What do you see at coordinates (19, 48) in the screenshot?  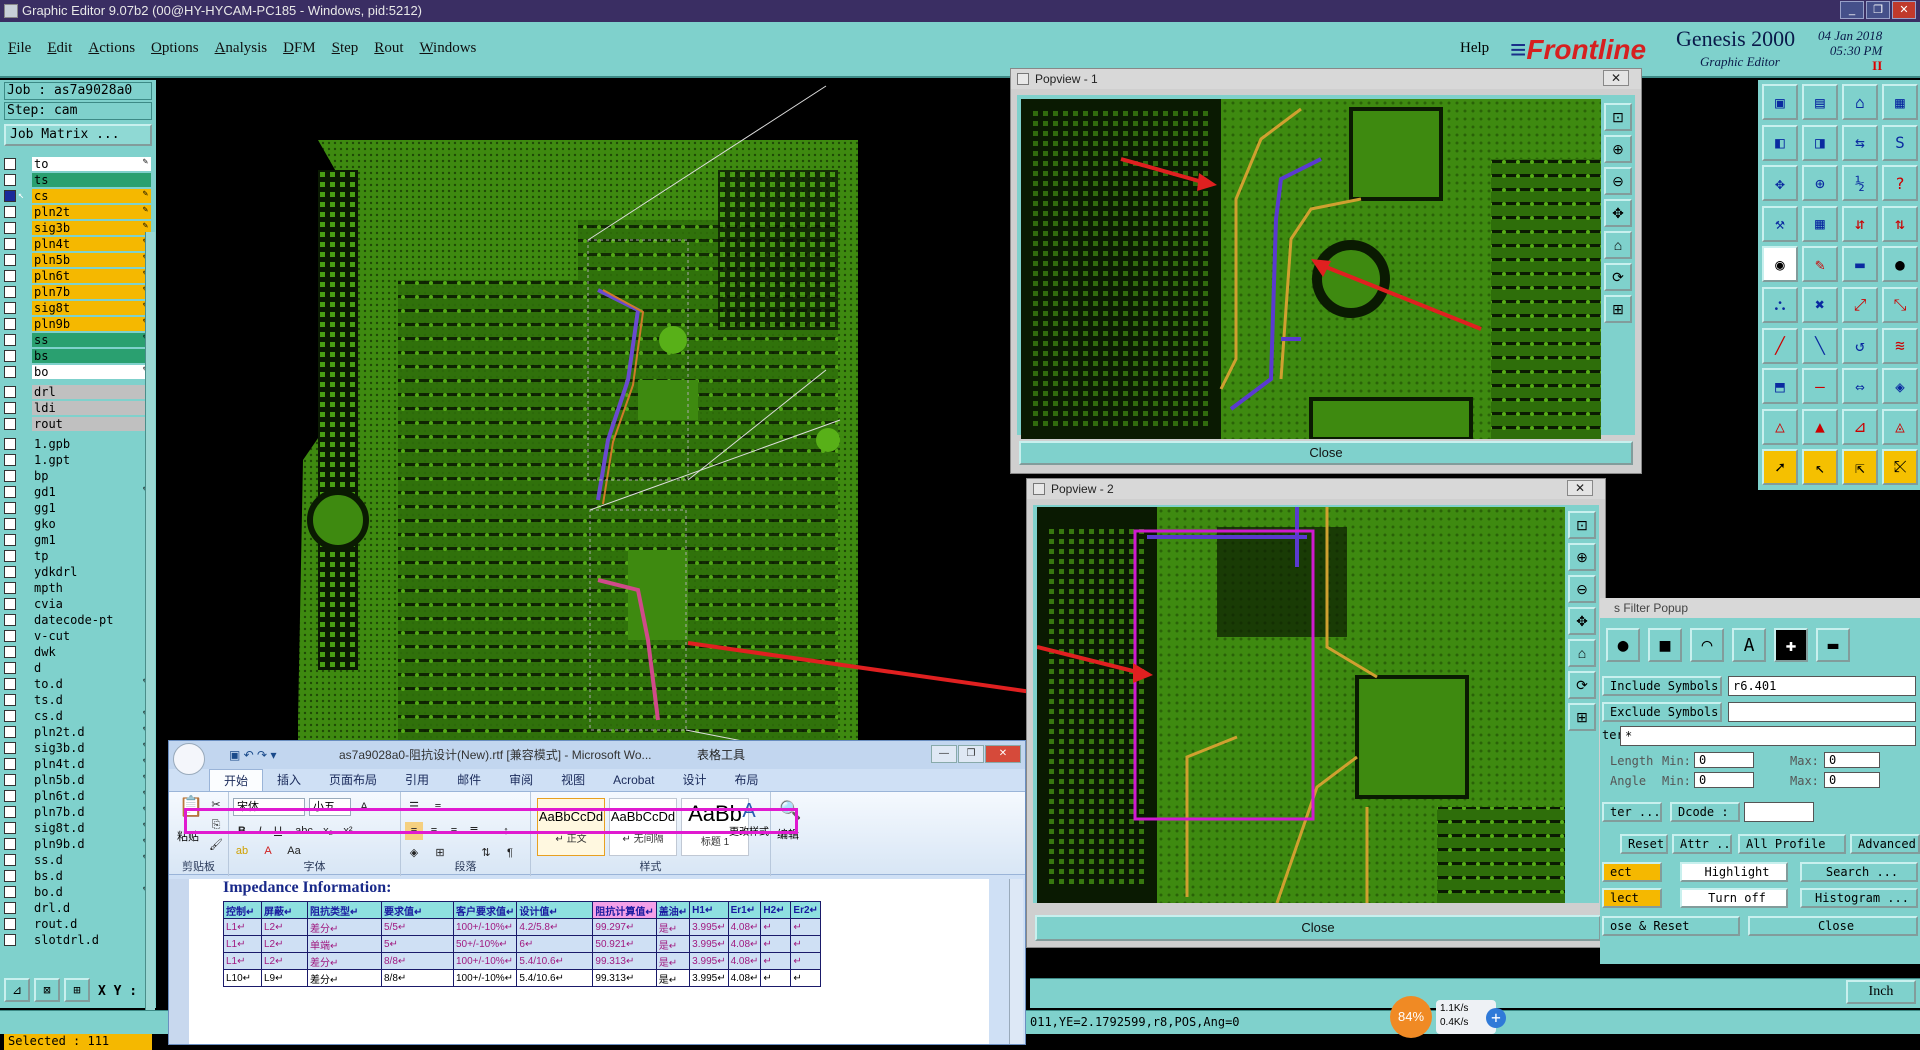 I see `menu-file: File` at bounding box center [19, 48].